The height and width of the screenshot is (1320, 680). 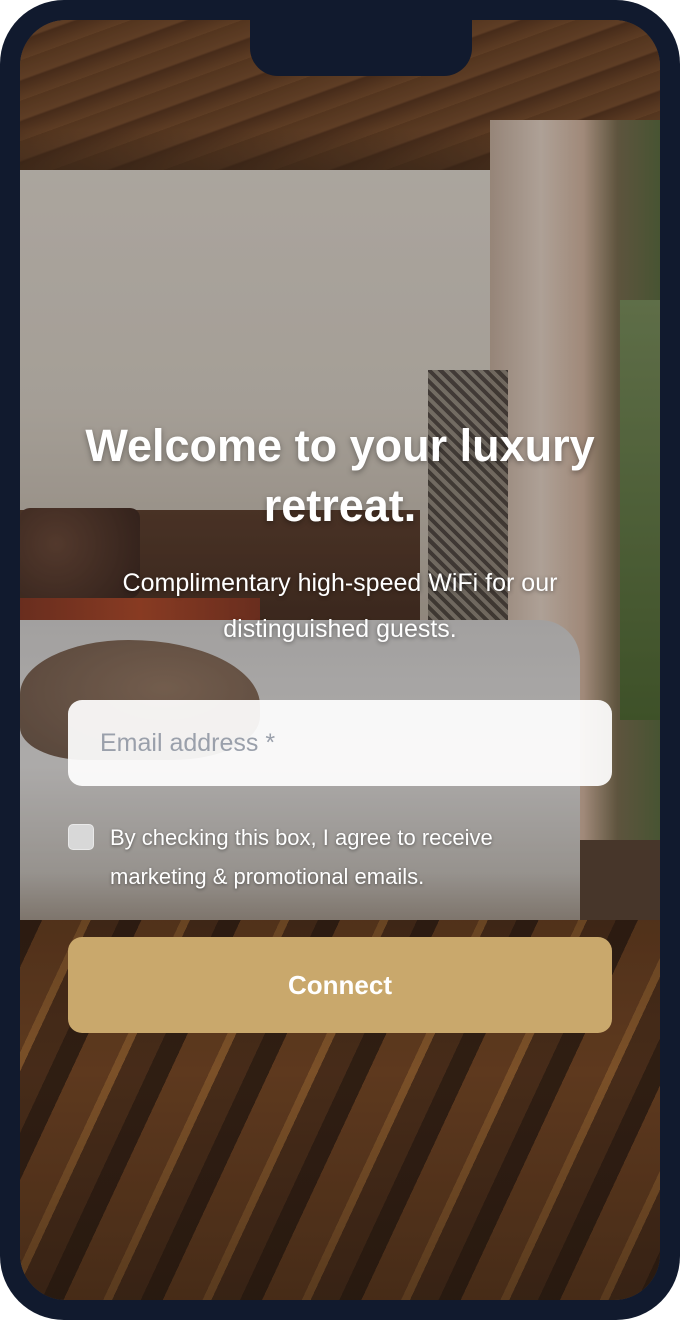 What do you see at coordinates (361, 48) in the screenshot?
I see `device-notch` at bounding box center [361, 48].